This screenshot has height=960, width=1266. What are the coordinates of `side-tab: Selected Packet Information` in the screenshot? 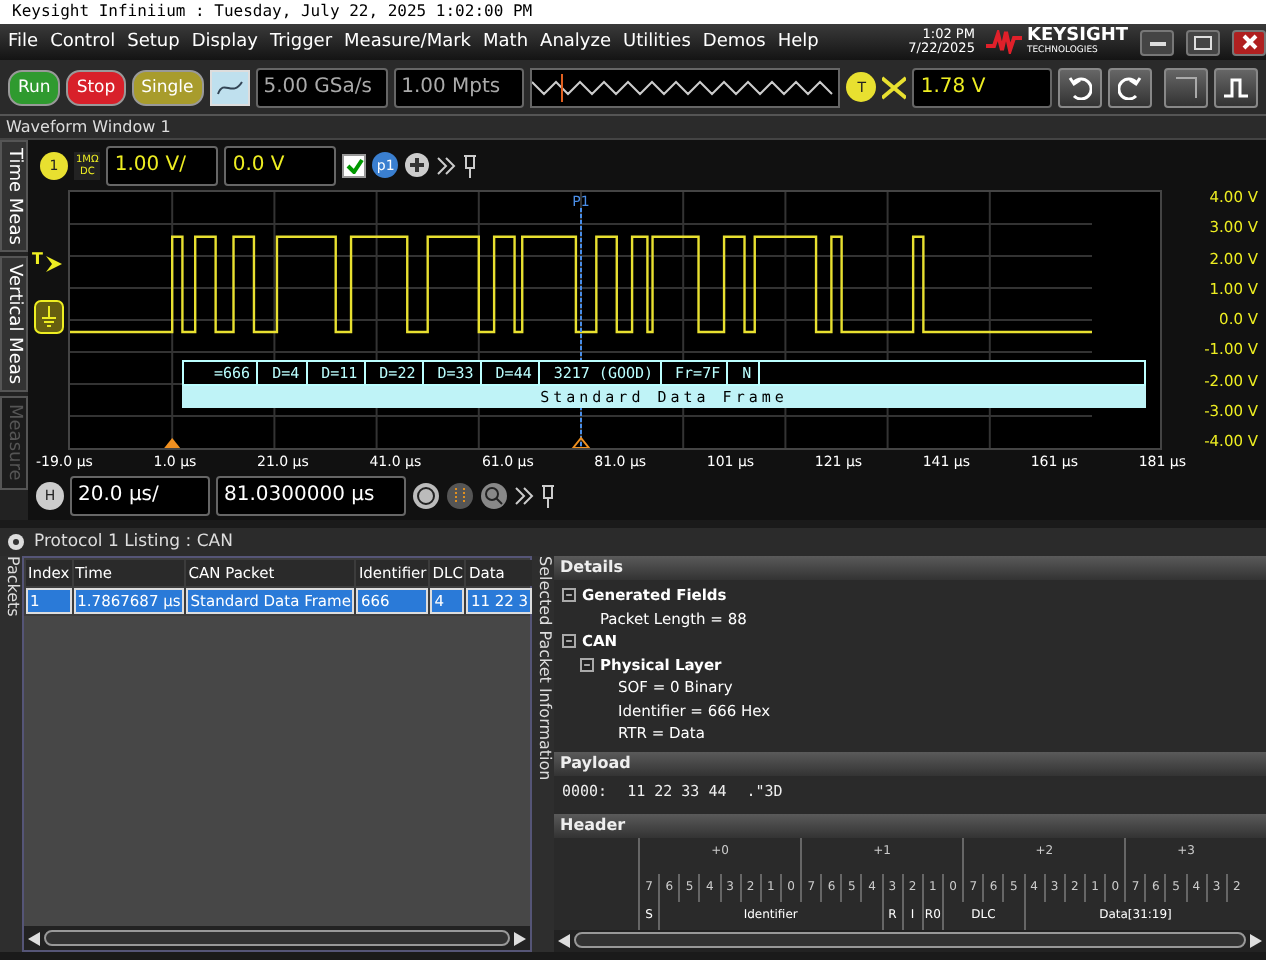 It's located at (543, 754).